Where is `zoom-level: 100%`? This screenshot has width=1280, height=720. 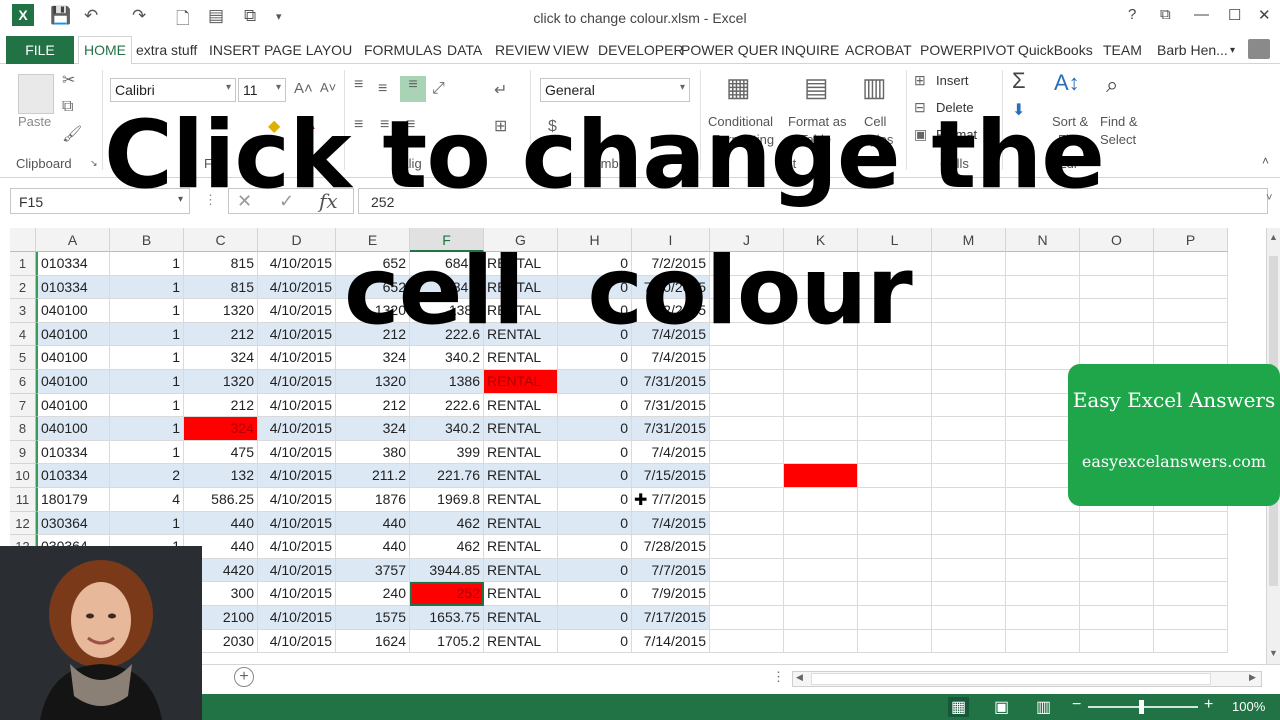 zoom-level: 100% is located at coordinates (1248, 706).